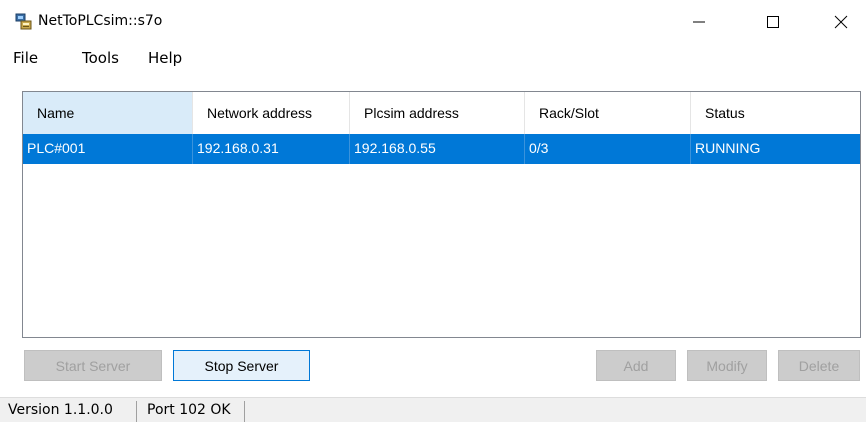  What do you see at coordinates (100, 58) in the screenshot?
I see `menu-tools: Tools` at bounding box center [100, 58].